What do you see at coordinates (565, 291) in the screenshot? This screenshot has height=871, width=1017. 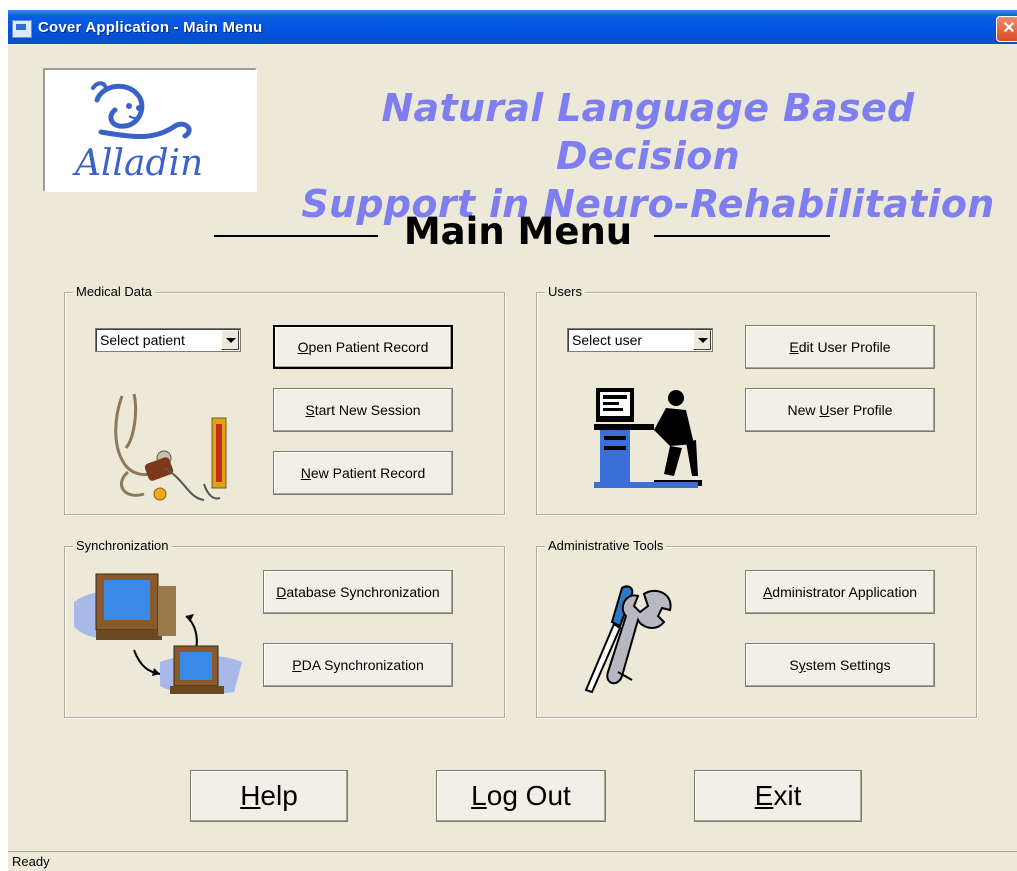 I see `users-label: Users` at bounding box center [565, 291].